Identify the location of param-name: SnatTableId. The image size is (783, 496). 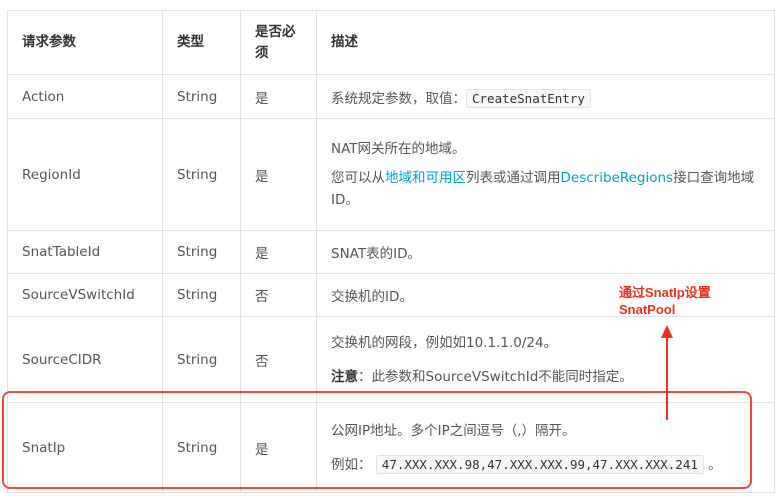
(85, 252).